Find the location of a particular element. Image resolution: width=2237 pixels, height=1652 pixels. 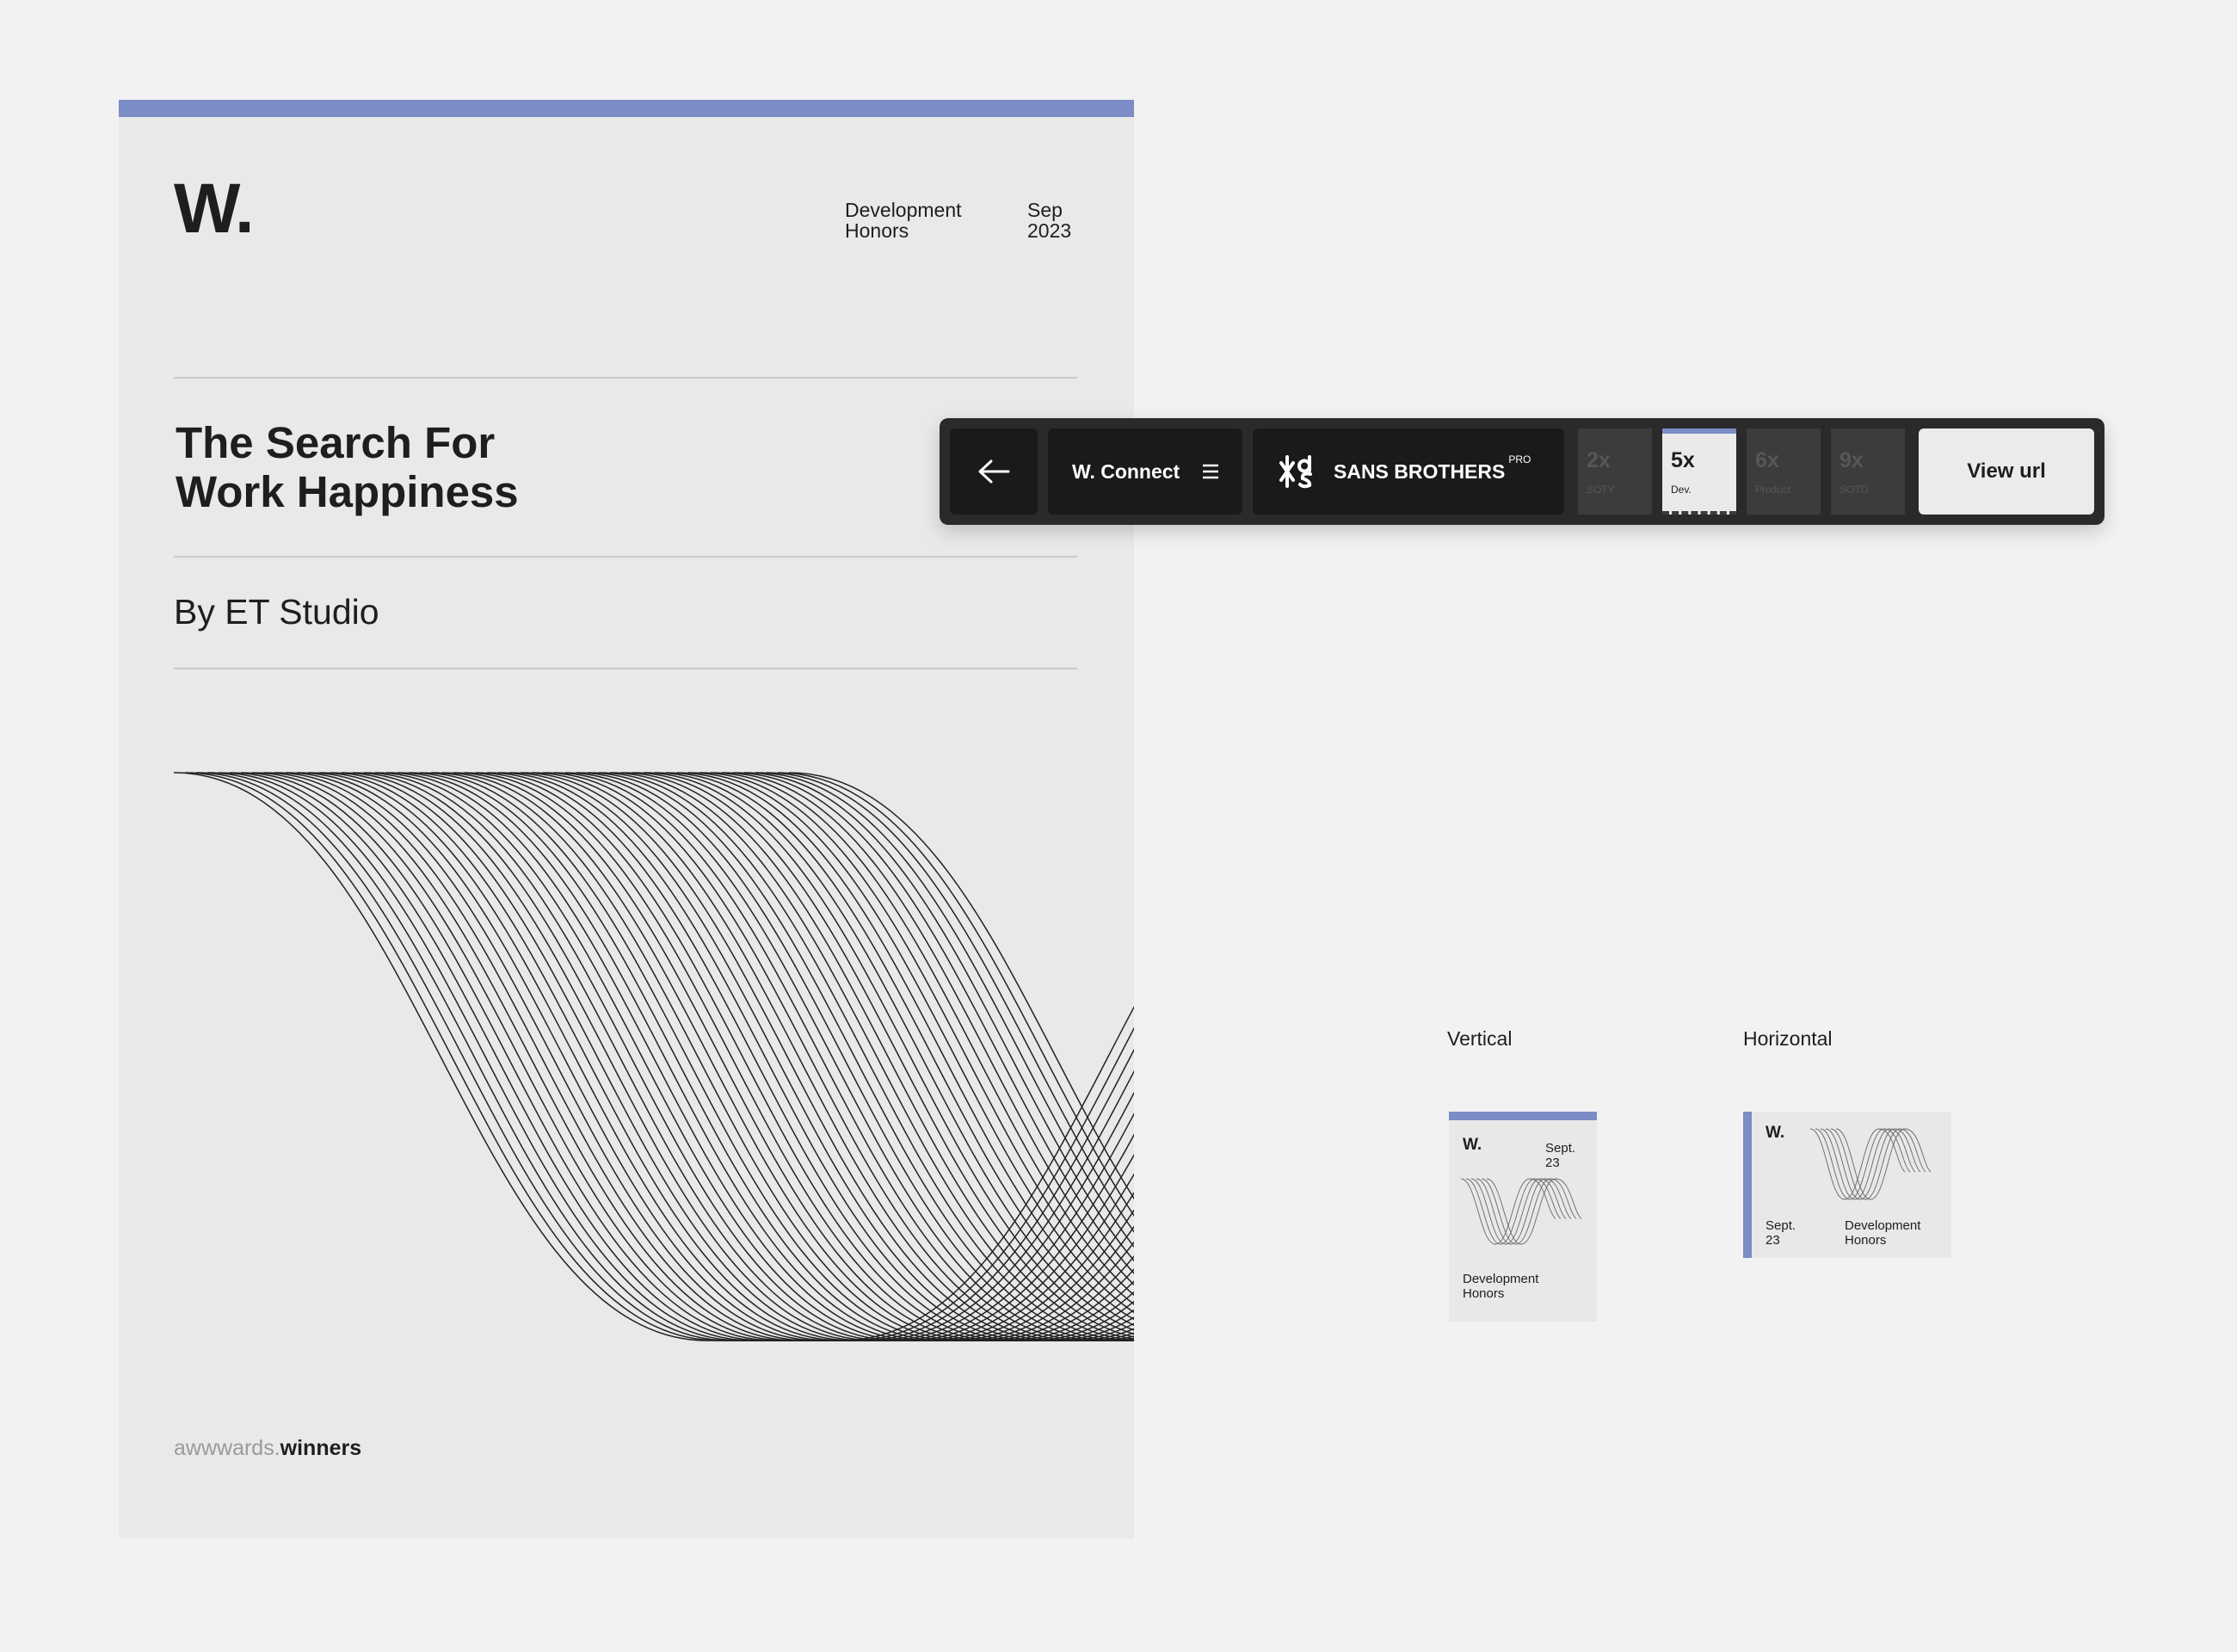

awwwards-winners-label: awwwards.winners is located at coordinates (268, 1448).